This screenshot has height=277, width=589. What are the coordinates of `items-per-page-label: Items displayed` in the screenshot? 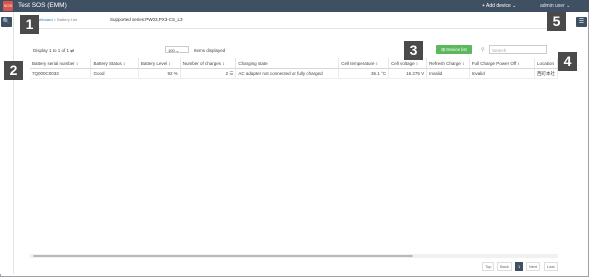 It's located at (210, 50).